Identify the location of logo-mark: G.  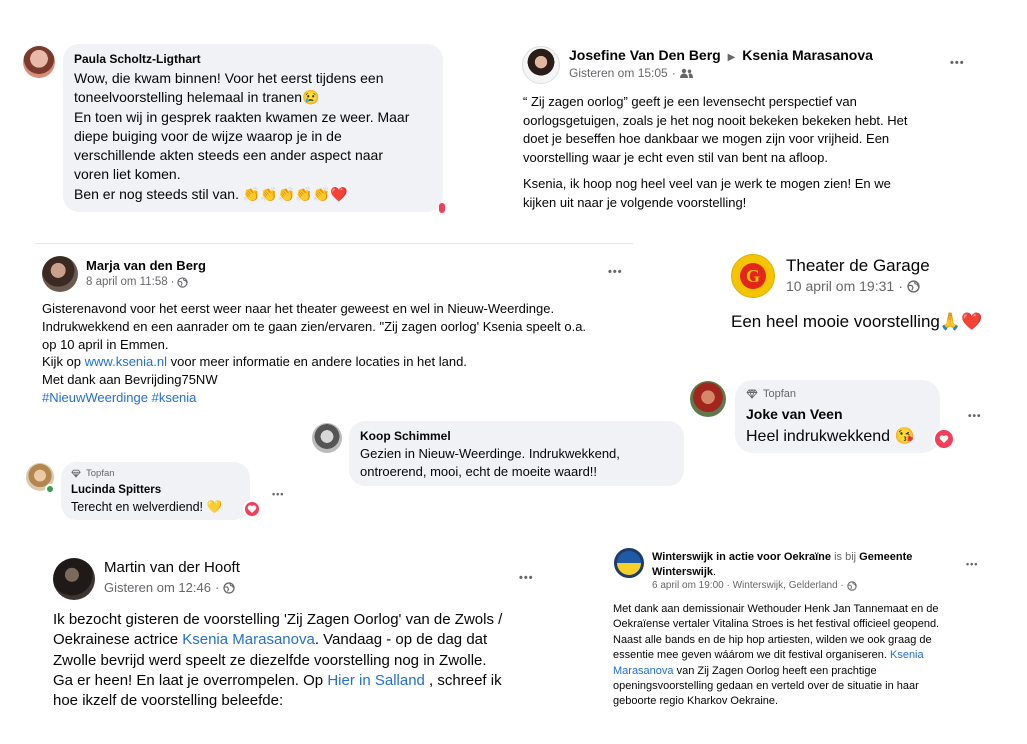
(753, 276).